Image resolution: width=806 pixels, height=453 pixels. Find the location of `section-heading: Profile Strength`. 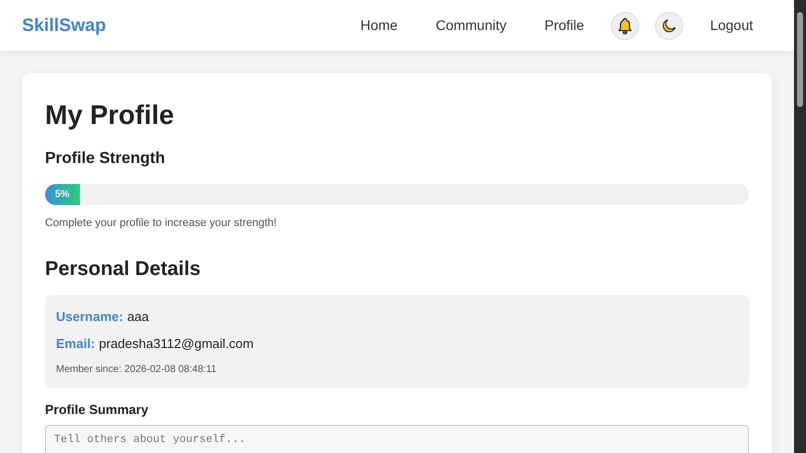

section-heading: Profile Strength is located at coordinates (105, 159).